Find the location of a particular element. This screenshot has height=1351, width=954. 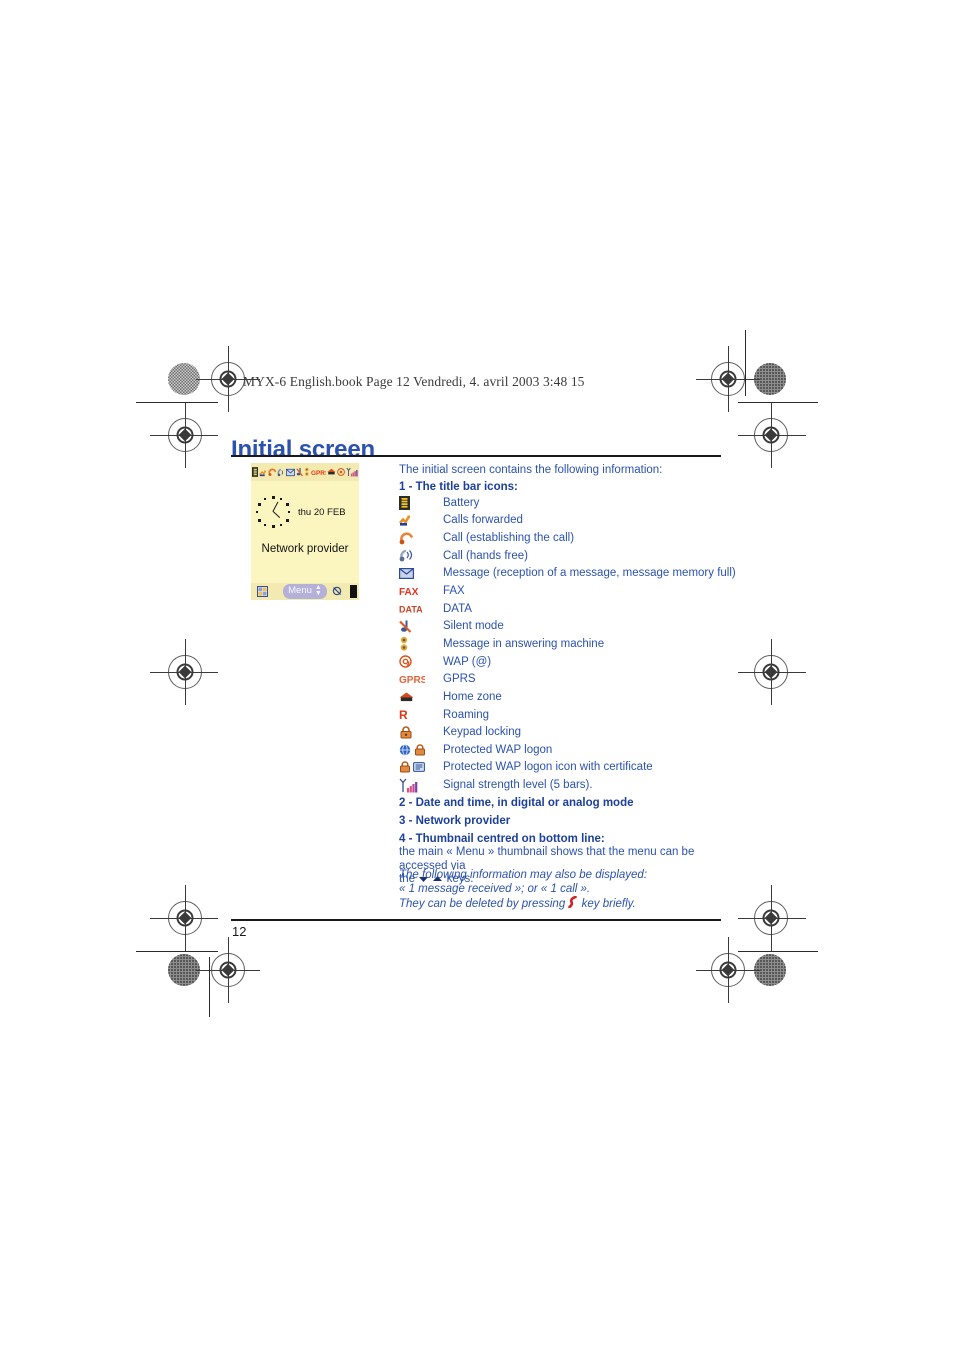

section-3-title: 3 - Network provider is located at coordinates (455, 821).